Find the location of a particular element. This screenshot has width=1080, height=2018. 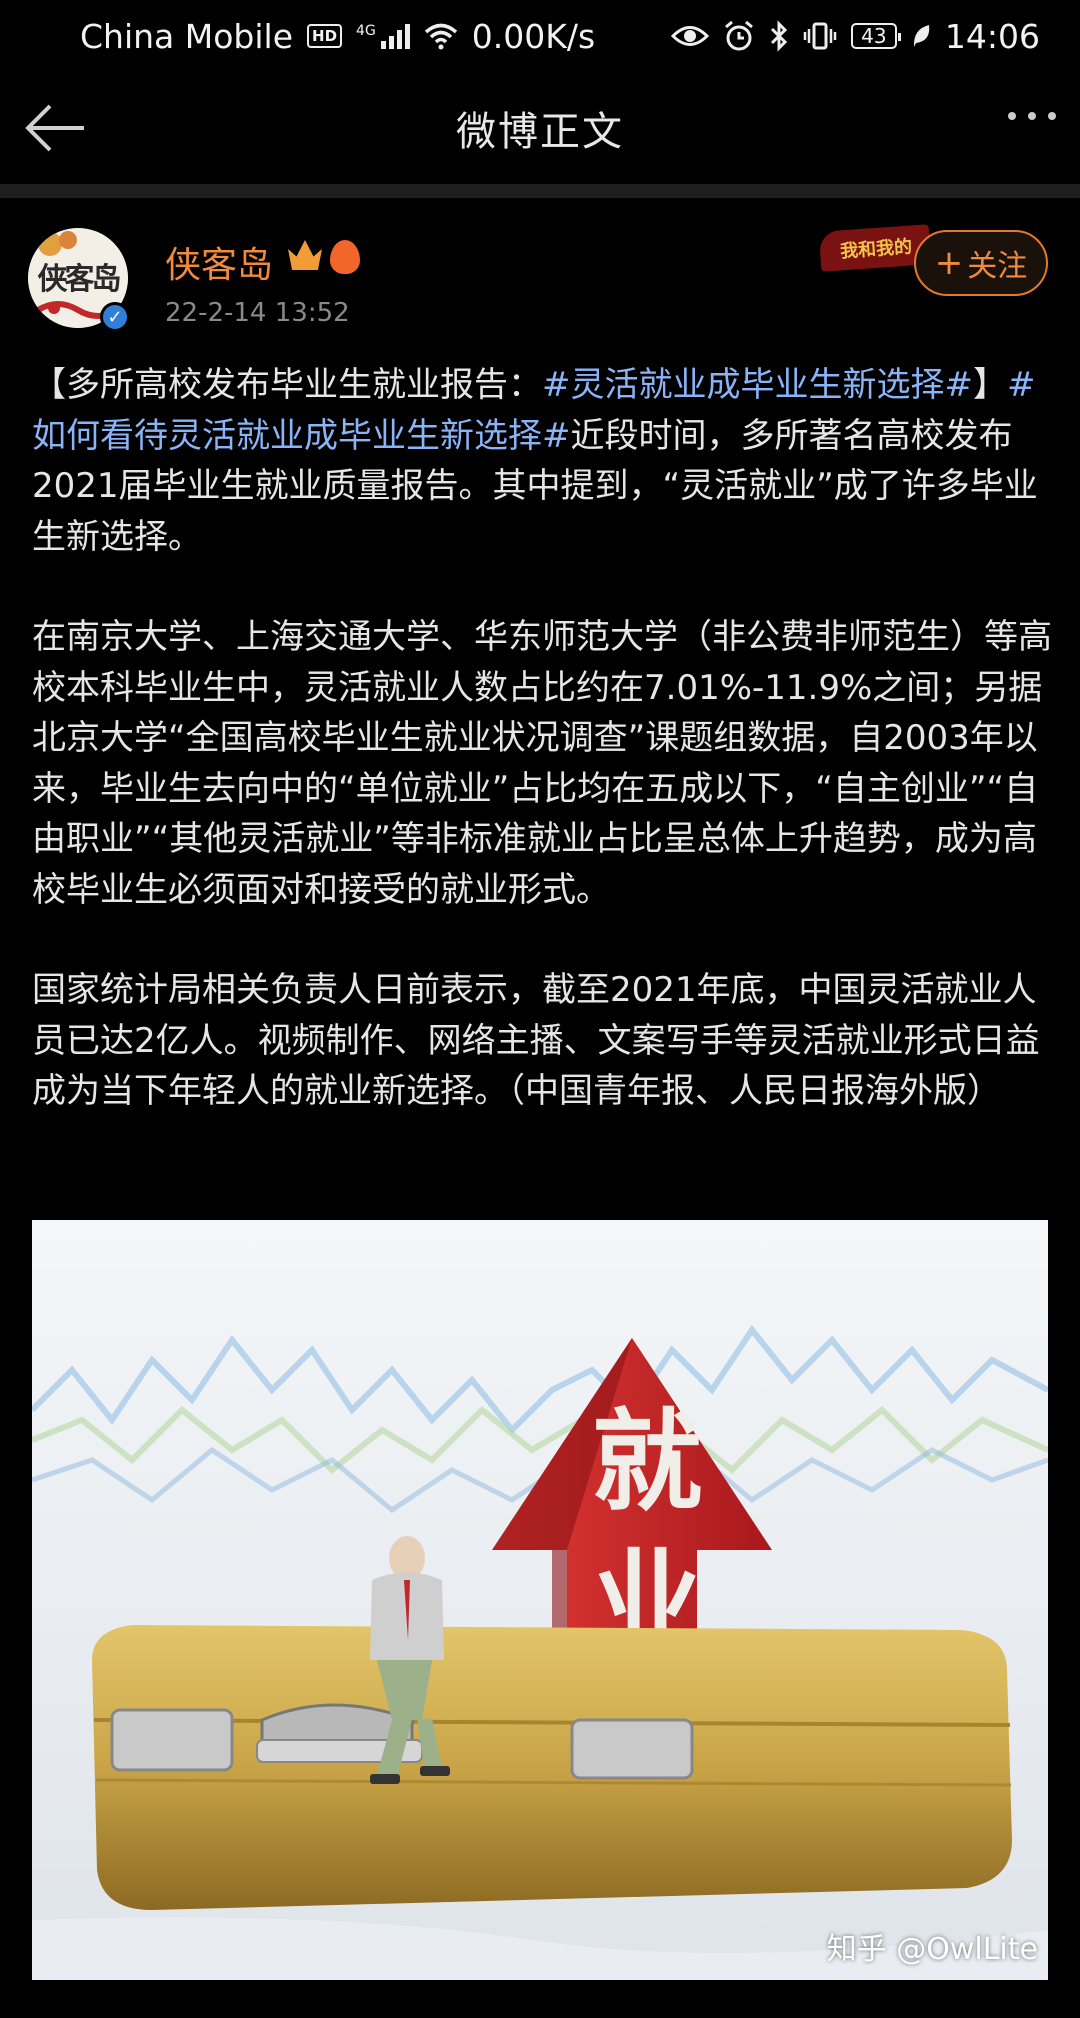

clock: 14:06 is located at coordinates (992, 36).